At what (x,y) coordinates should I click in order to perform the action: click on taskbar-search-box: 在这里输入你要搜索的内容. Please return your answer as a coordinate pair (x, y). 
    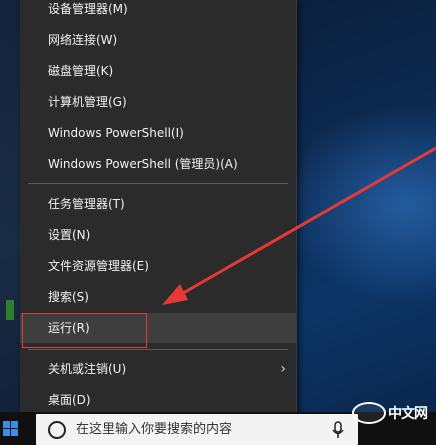
    Looking at the image, I should click on (197, 429).